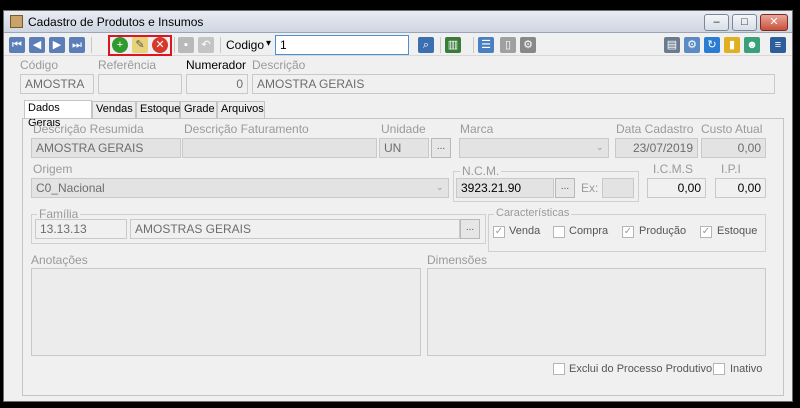 Image resolution: width=800 pixels, height=408 pixels. Describe the element at coordinates (481, 171) in the screenshot. I see `ncm-label: N.C.M.` at that location.